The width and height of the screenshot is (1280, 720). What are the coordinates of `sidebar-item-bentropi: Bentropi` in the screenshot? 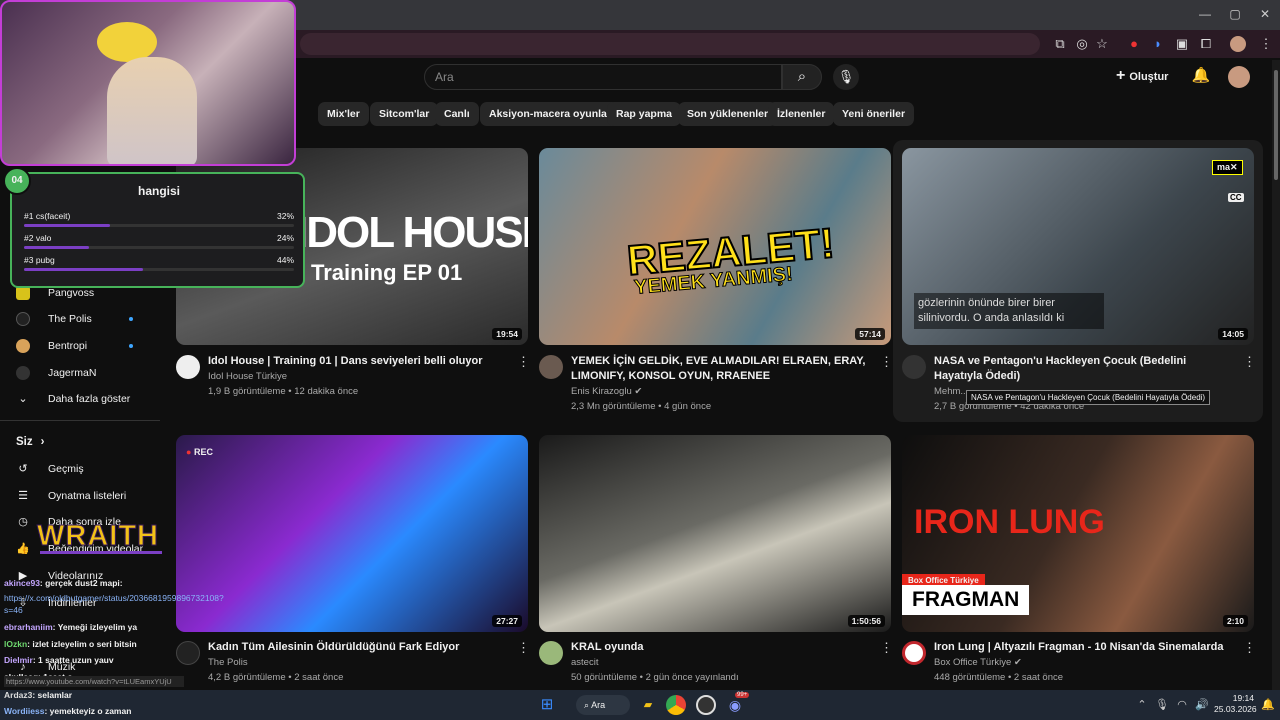 It's located at (86, 346).